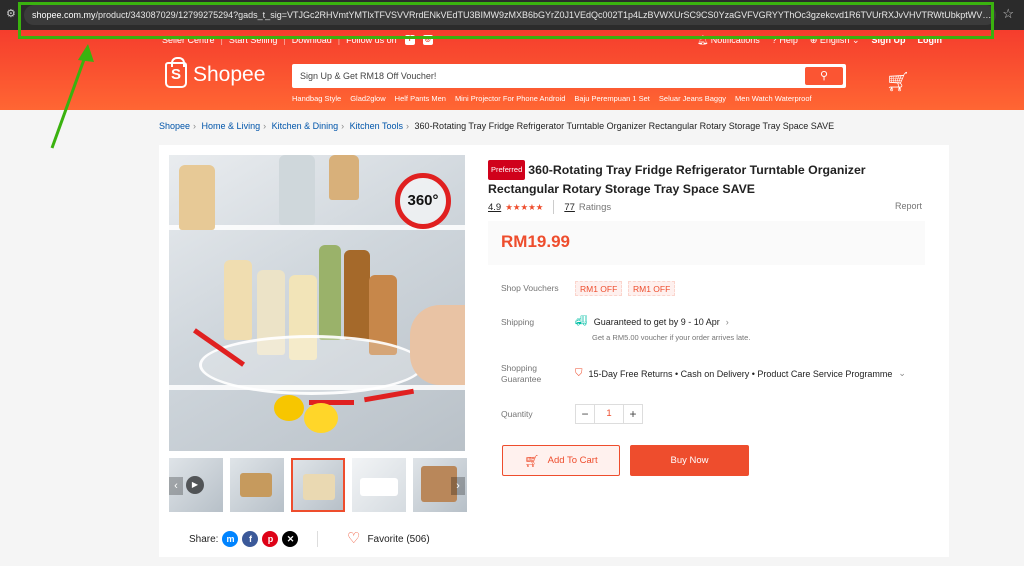 The image size is (1024, 566). Describe the element at coordinates (898, 82) in the screenshot. I see `cart-icon: 🛒︎` at that location.